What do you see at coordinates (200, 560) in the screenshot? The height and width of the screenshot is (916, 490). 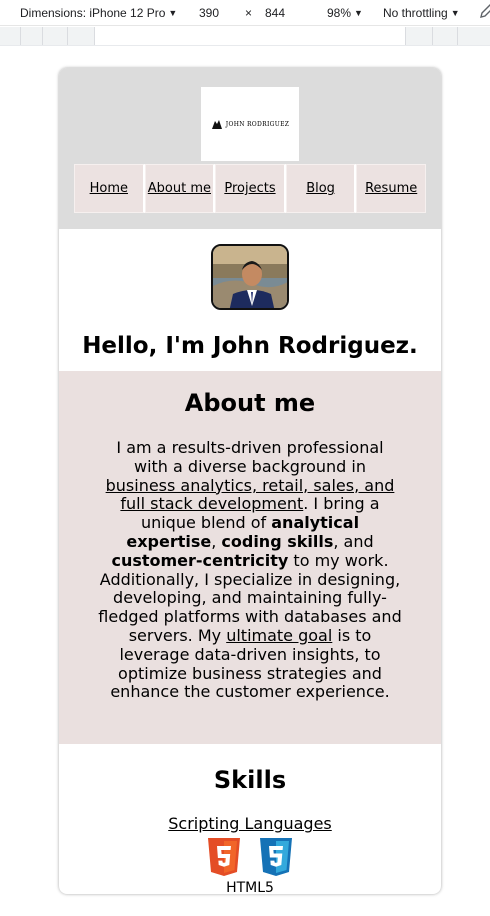 I see `about-bold: customer-centricity` at bounding box center [200, 560].